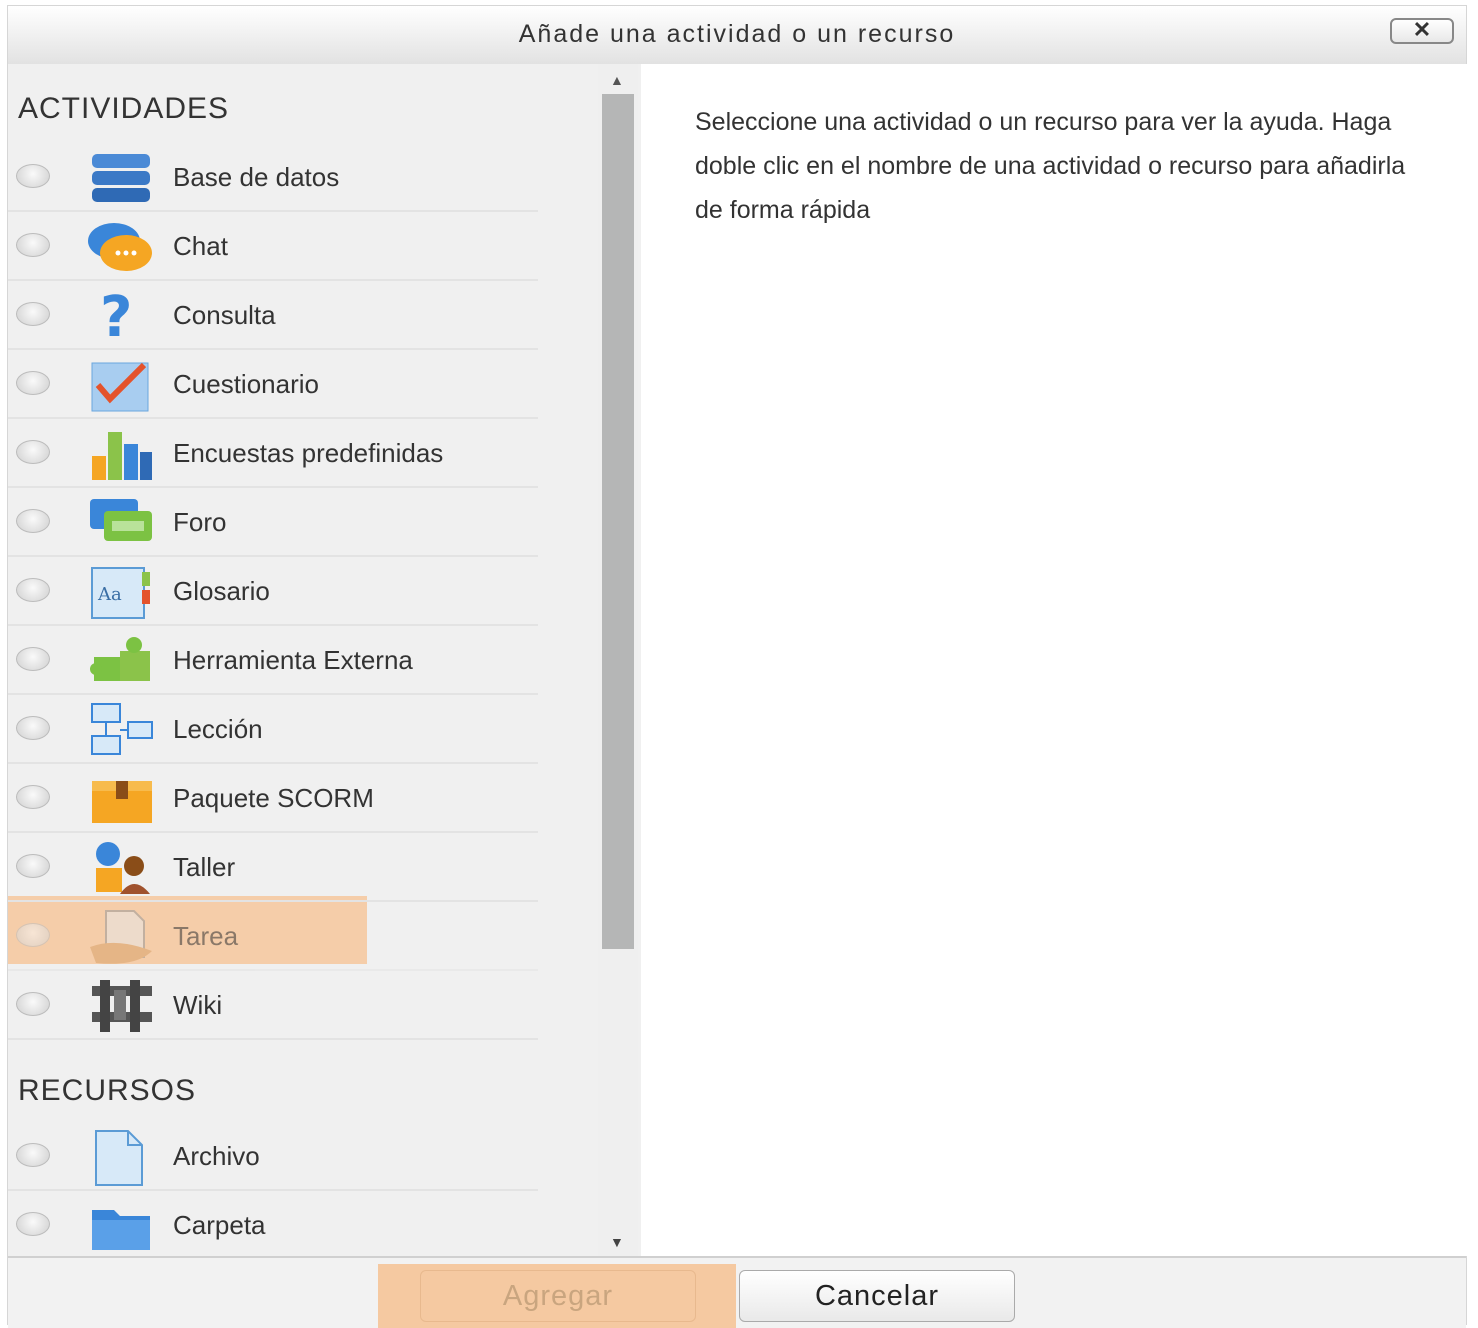  What do you see at coordinates (121, 937) in the screenshot?
I see `assignment-icon` at bounding box center [121, 937].